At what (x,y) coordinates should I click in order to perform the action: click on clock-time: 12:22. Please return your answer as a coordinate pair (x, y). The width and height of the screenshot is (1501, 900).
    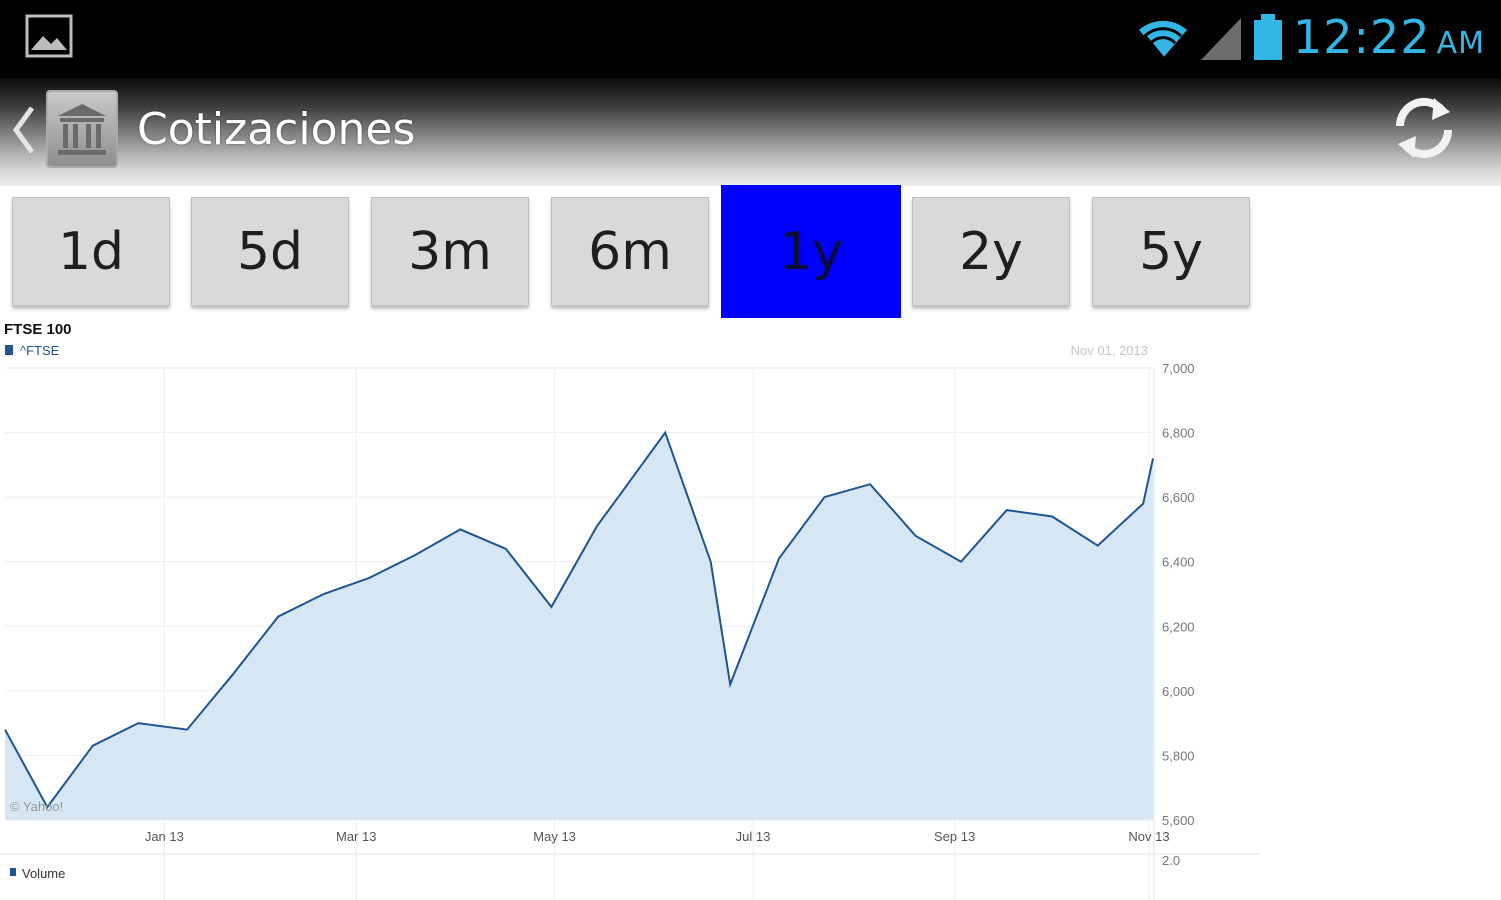
    Looking at the image, I should click on (1362, 37).